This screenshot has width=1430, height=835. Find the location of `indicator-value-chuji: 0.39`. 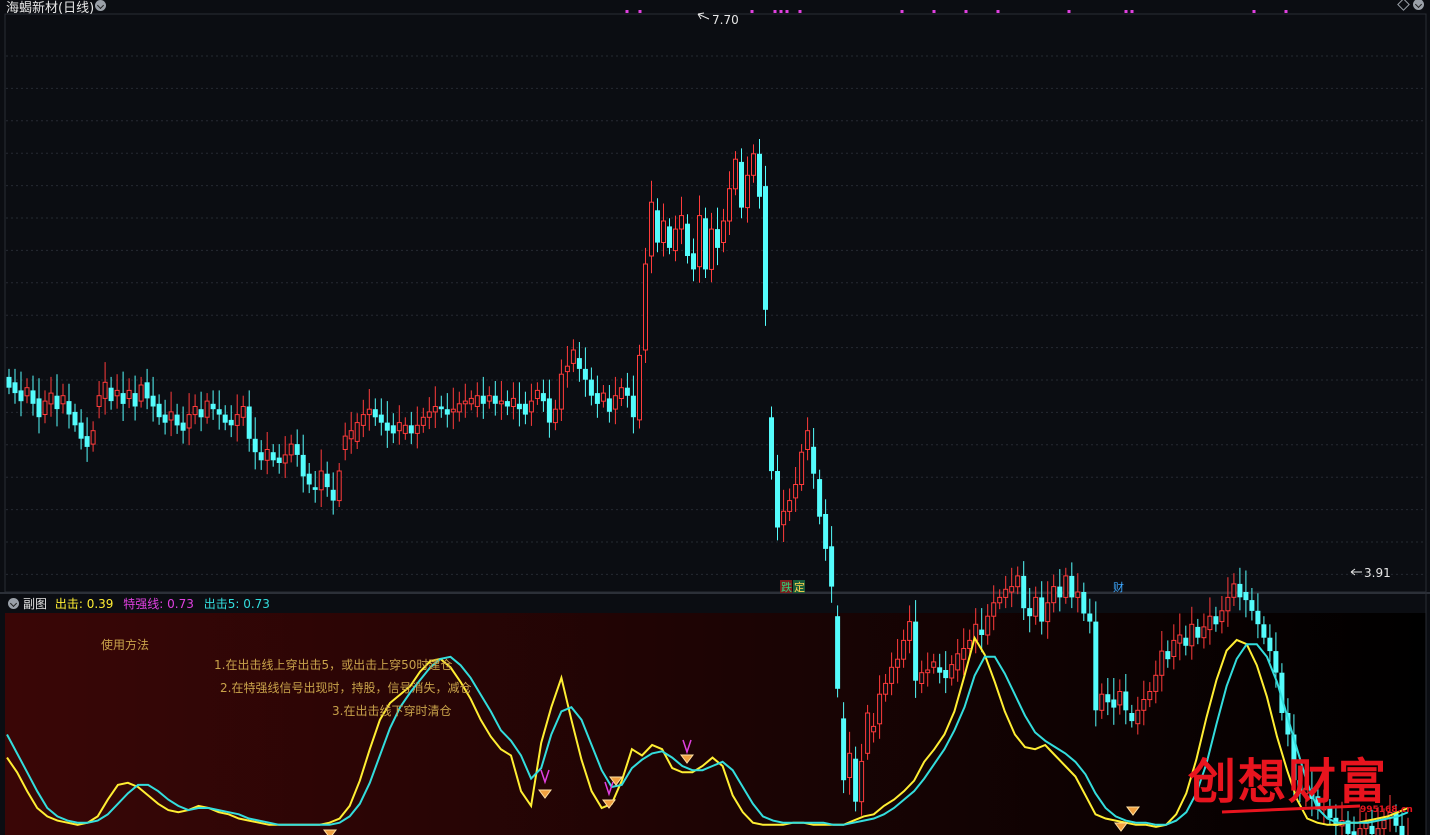

indicator-value-chuji: 0.39 is located at coordinates (100, 604).